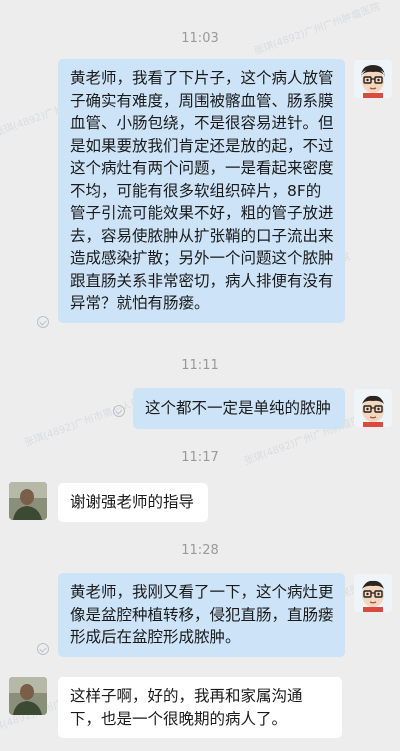 The image size is (400, 751). Describe the element at coordinates (200, 38) in the screenshot. I see `message-timestamp: 11:03` at that location.